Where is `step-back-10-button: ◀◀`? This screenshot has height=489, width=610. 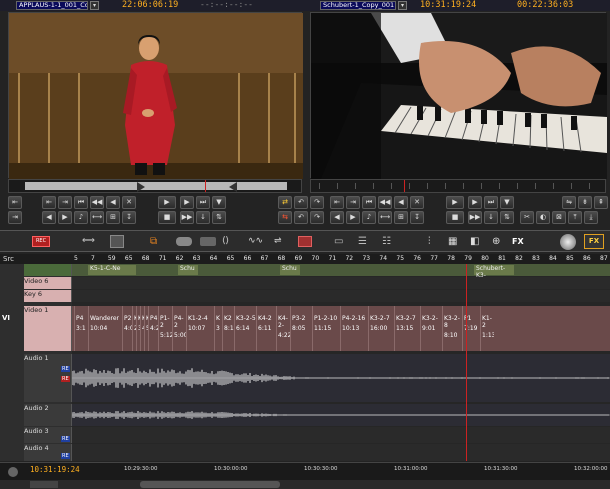 step-back-10-button: ◀◀ is located at coordinates (97, 202).